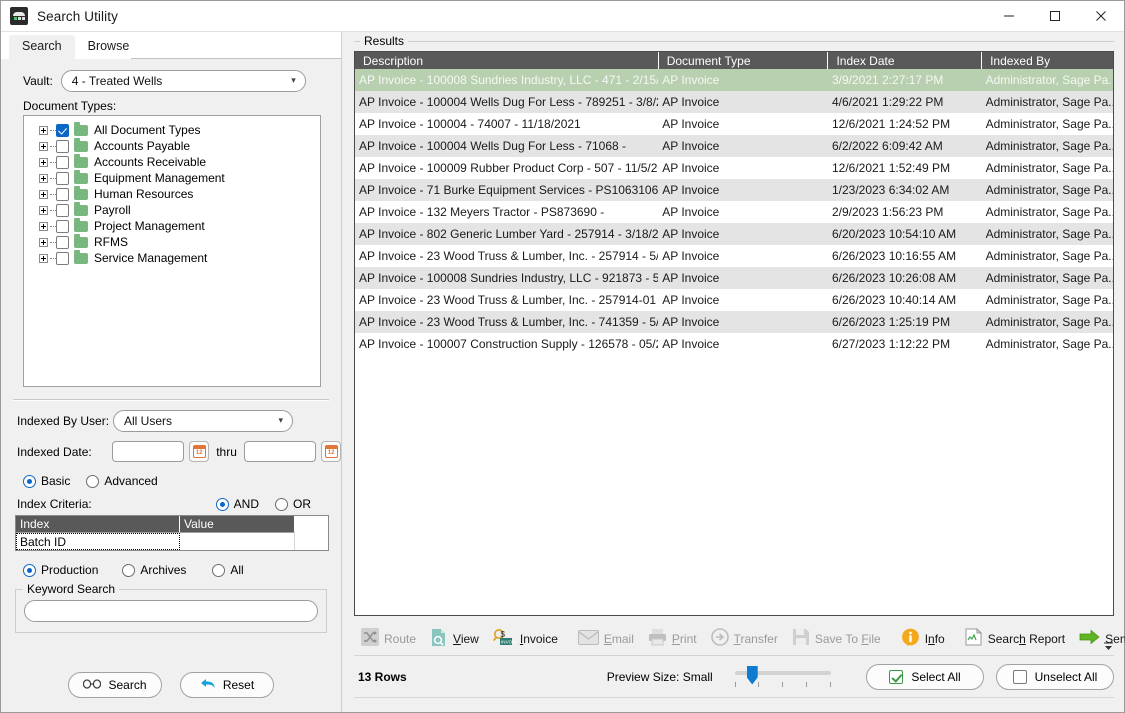 The height and width of the screenshot is (713, 1125). Describe the element at coordinates (199, 451) in the screenshot. I see `calendar-from-button` at that location.